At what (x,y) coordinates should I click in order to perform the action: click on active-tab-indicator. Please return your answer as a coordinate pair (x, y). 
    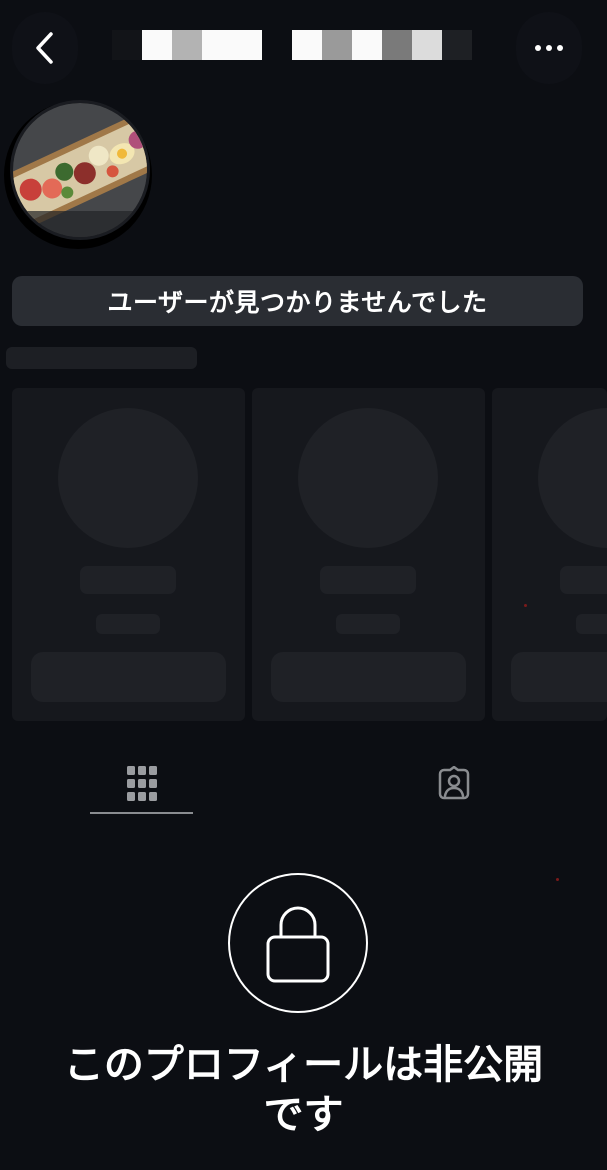
    Looking at the image, I should click on (141, 813).